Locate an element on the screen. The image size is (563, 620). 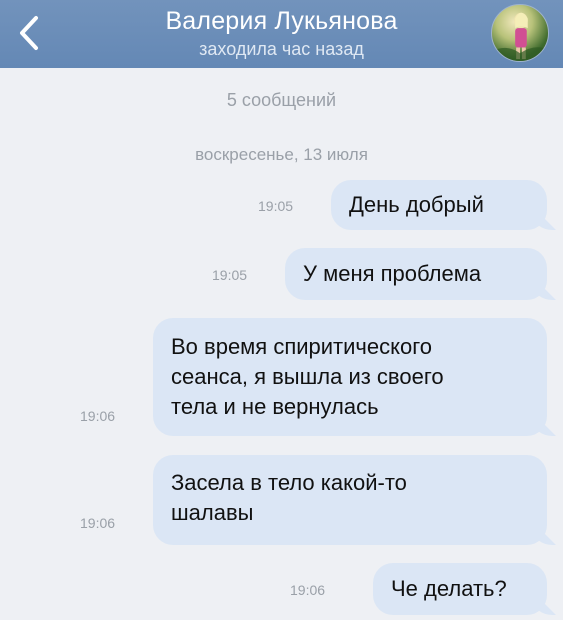
chat-header: Валерия Лукьянова заходила час назад is located at coordinates (281, 34).